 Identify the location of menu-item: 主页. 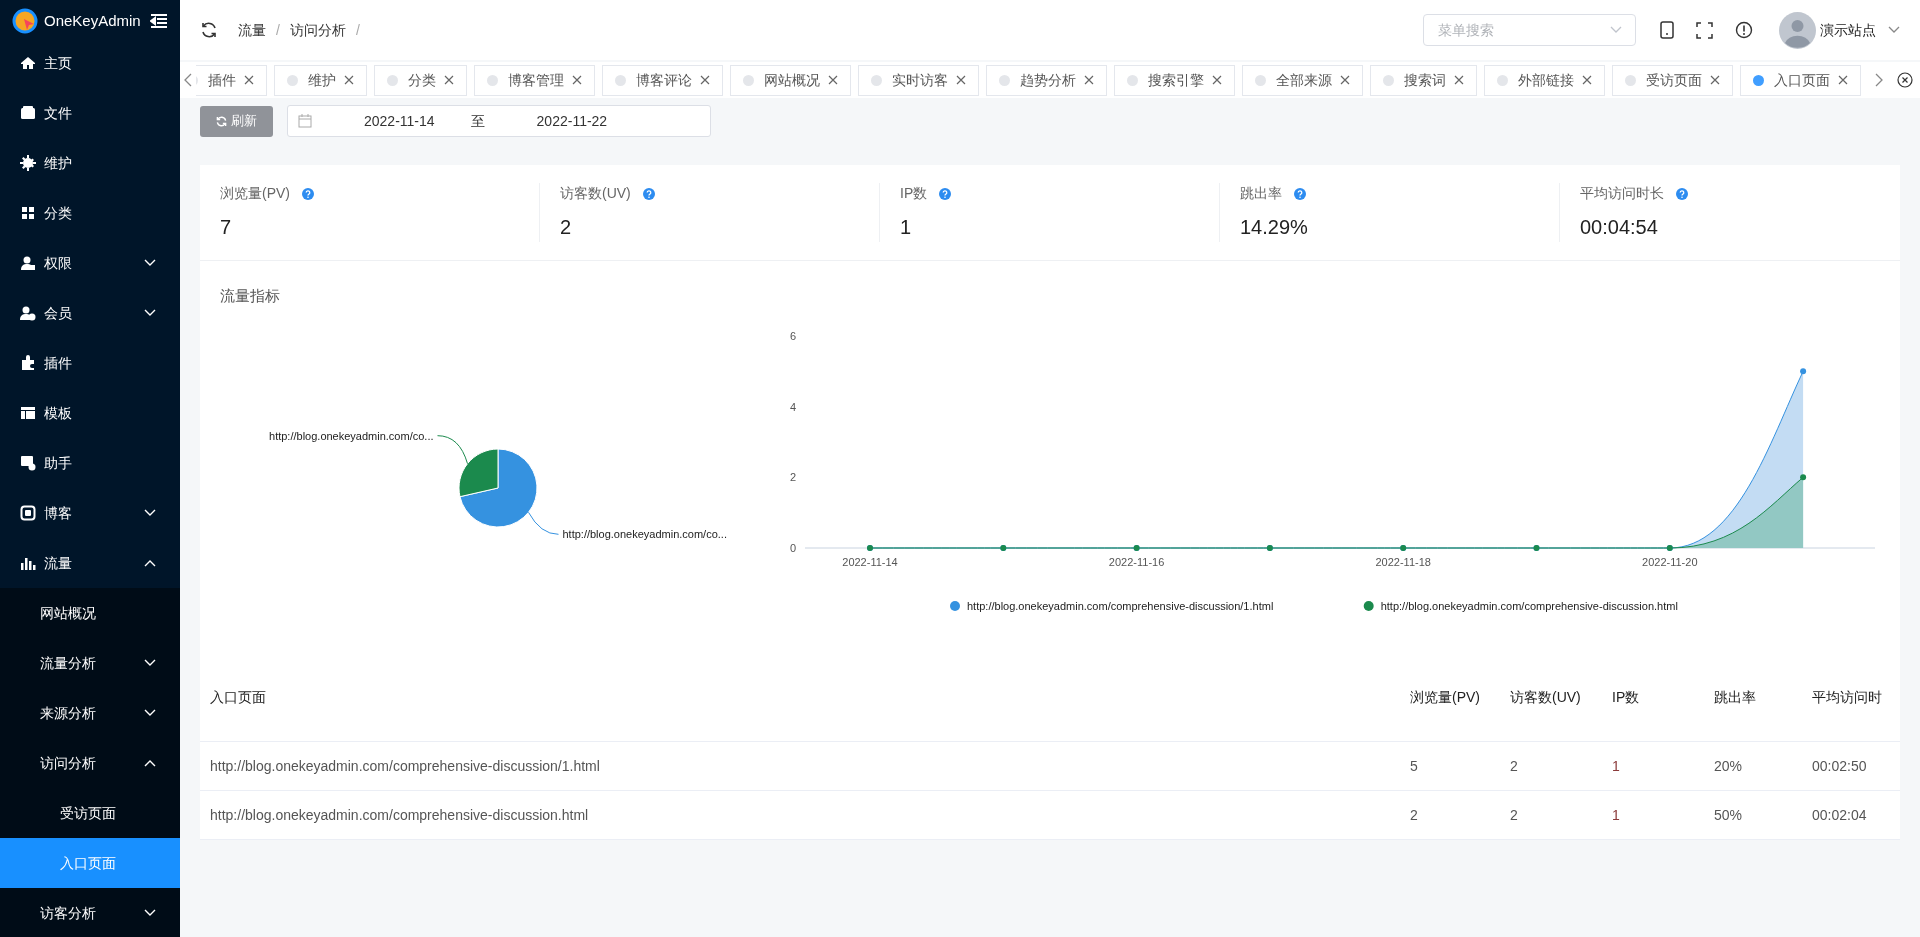
(90, 63).